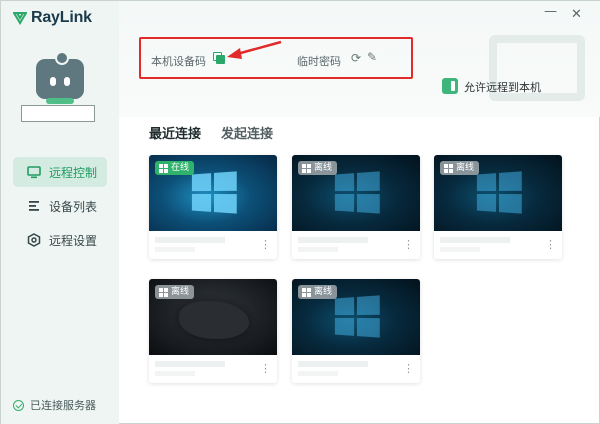 The image size is (600, 424). What do you see at coordinates (34, 206) in the screenshot?
I see `list-icon` at bounding box center [34, 206].